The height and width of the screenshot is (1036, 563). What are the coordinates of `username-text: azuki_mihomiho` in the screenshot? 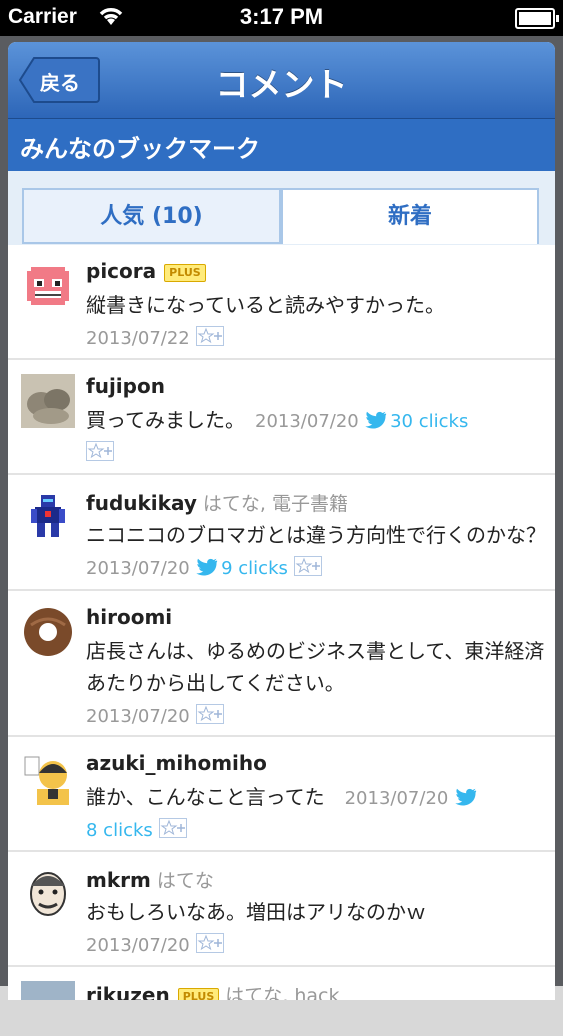 It's located at (176, 763).